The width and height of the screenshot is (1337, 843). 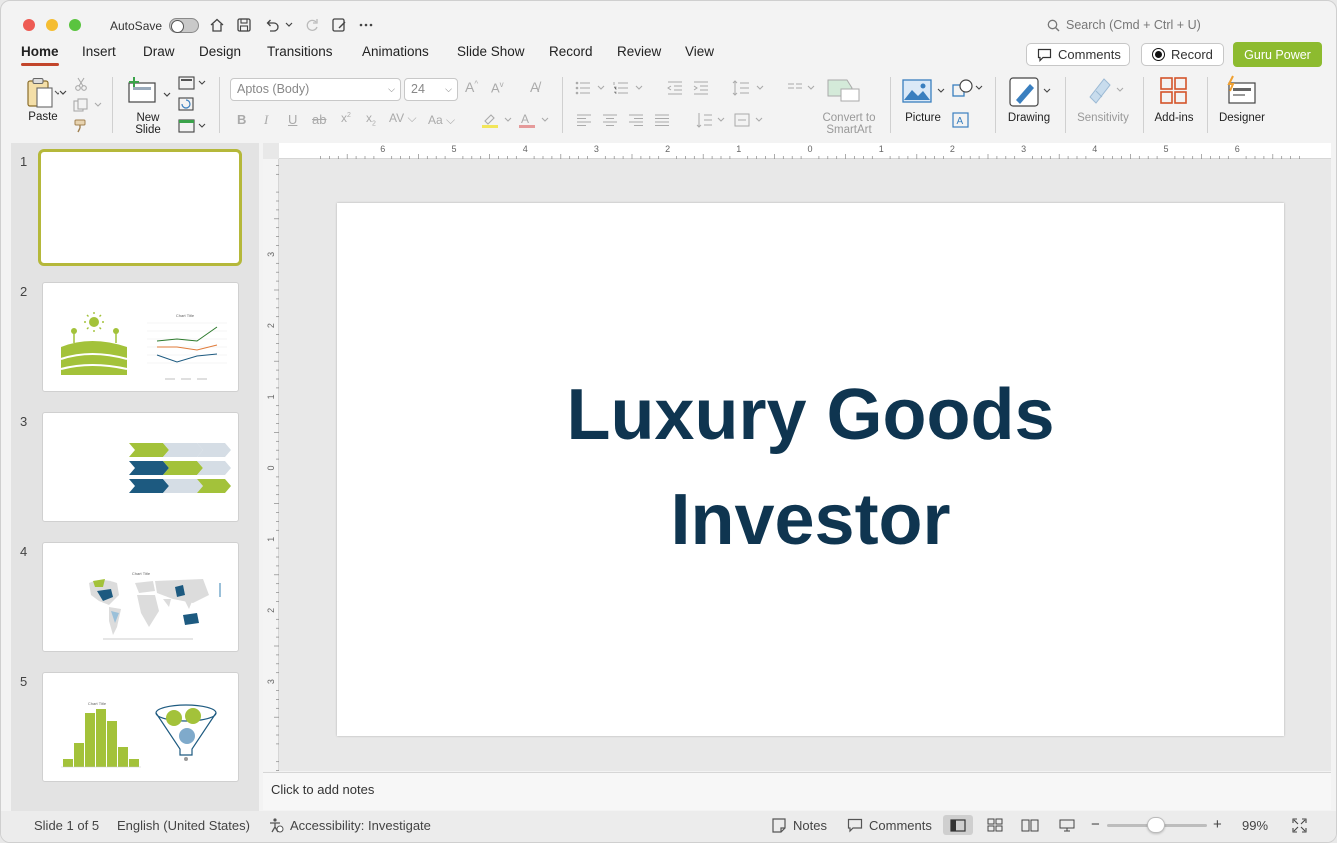 I want to click on tab-record: Record, so click(x=571, y=51).